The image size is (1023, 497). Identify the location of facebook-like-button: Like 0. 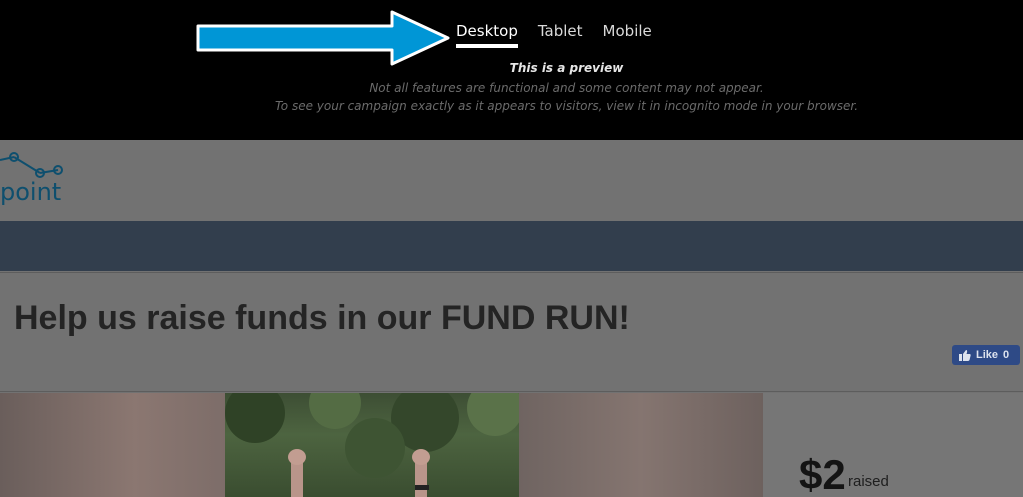
(986, 355).